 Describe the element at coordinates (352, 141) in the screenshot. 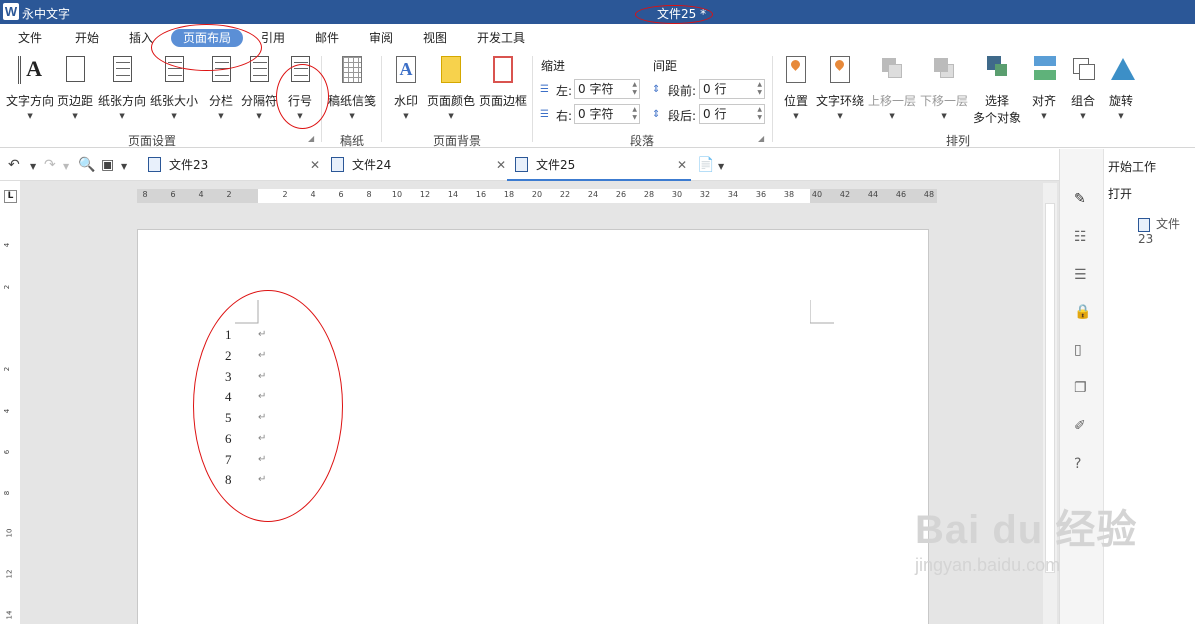

I see `manuscript-group-label: 稿纸` at that location.